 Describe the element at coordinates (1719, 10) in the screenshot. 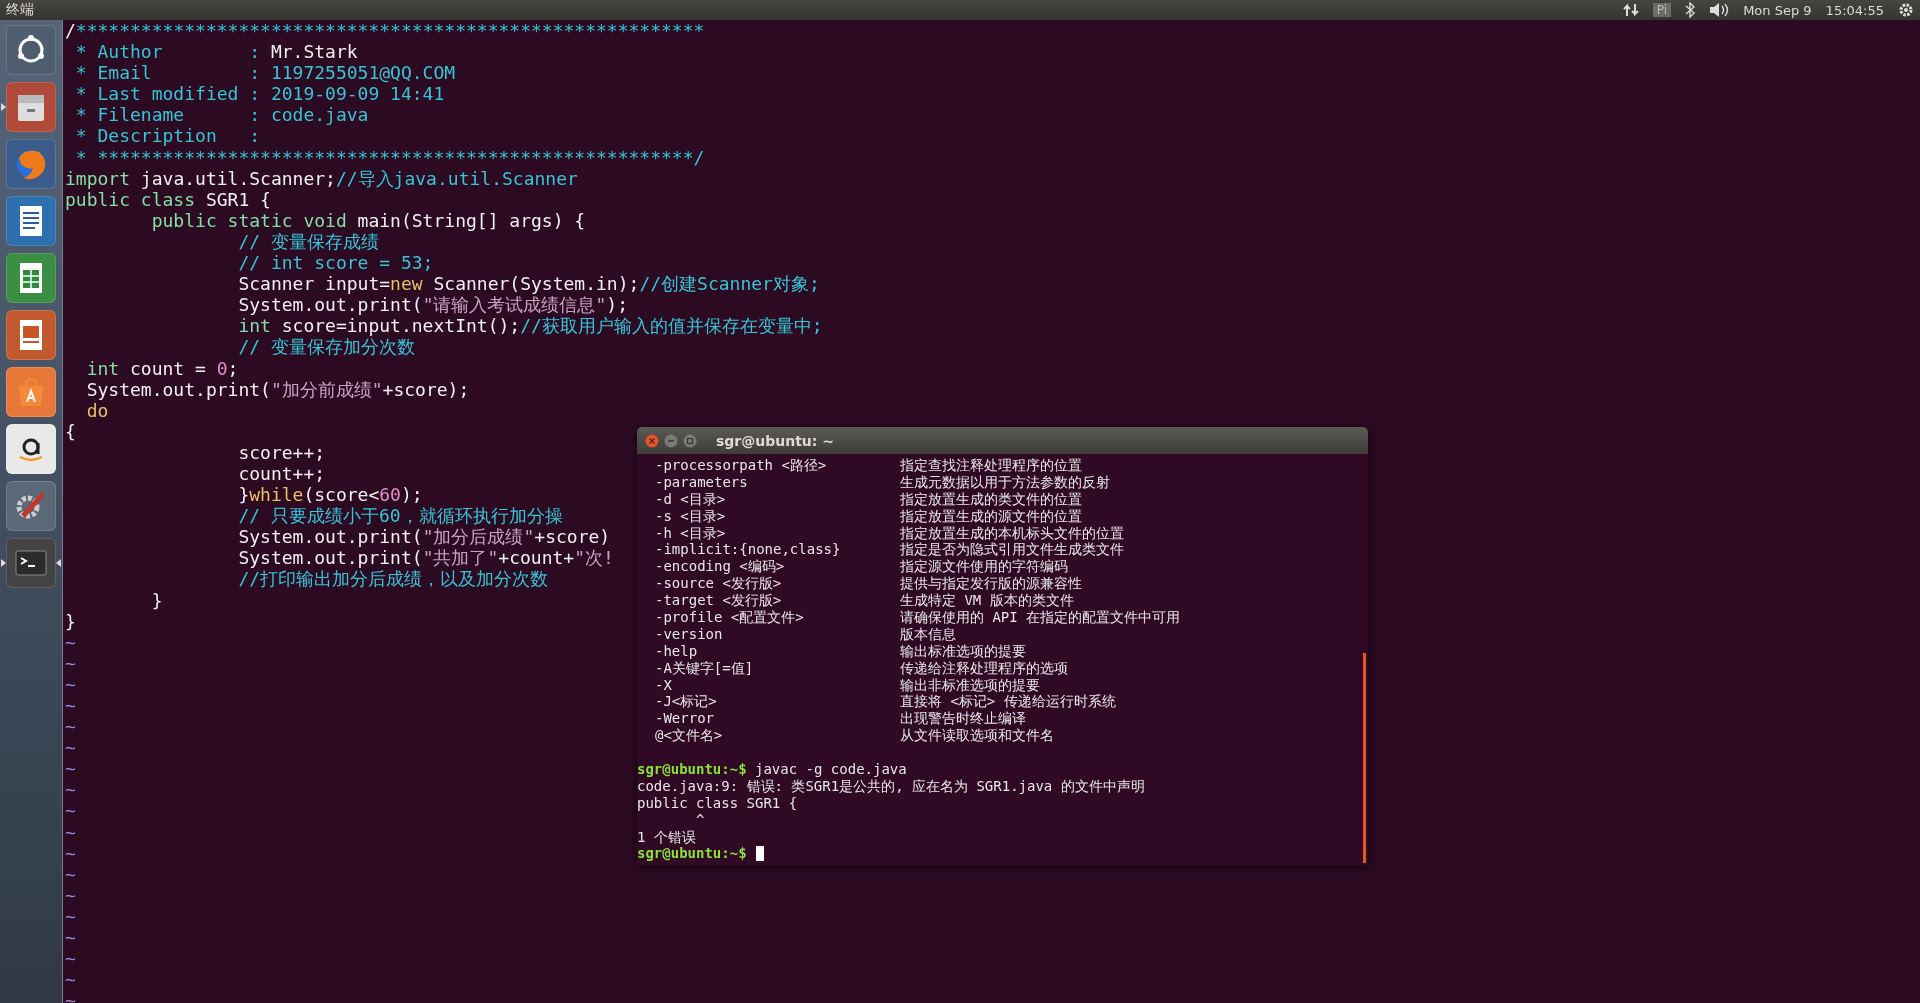

I see `volume-icon` at that location.